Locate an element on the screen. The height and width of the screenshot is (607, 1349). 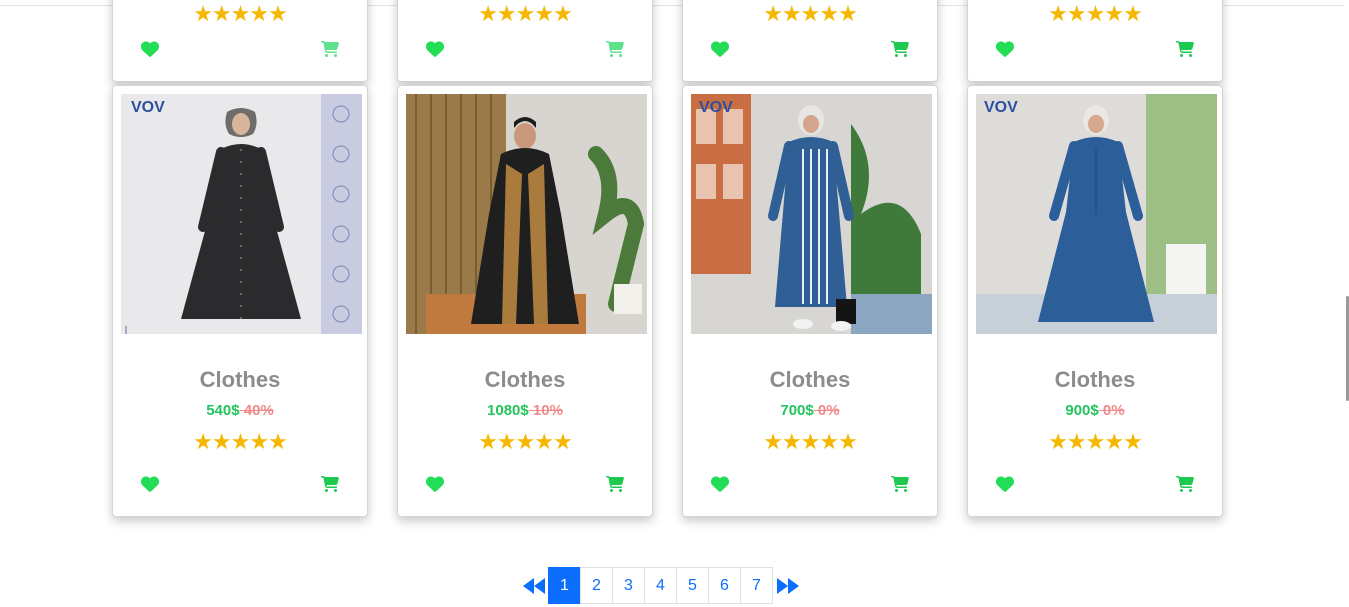
product-discount: 40% is located at coordinates (256, 410).